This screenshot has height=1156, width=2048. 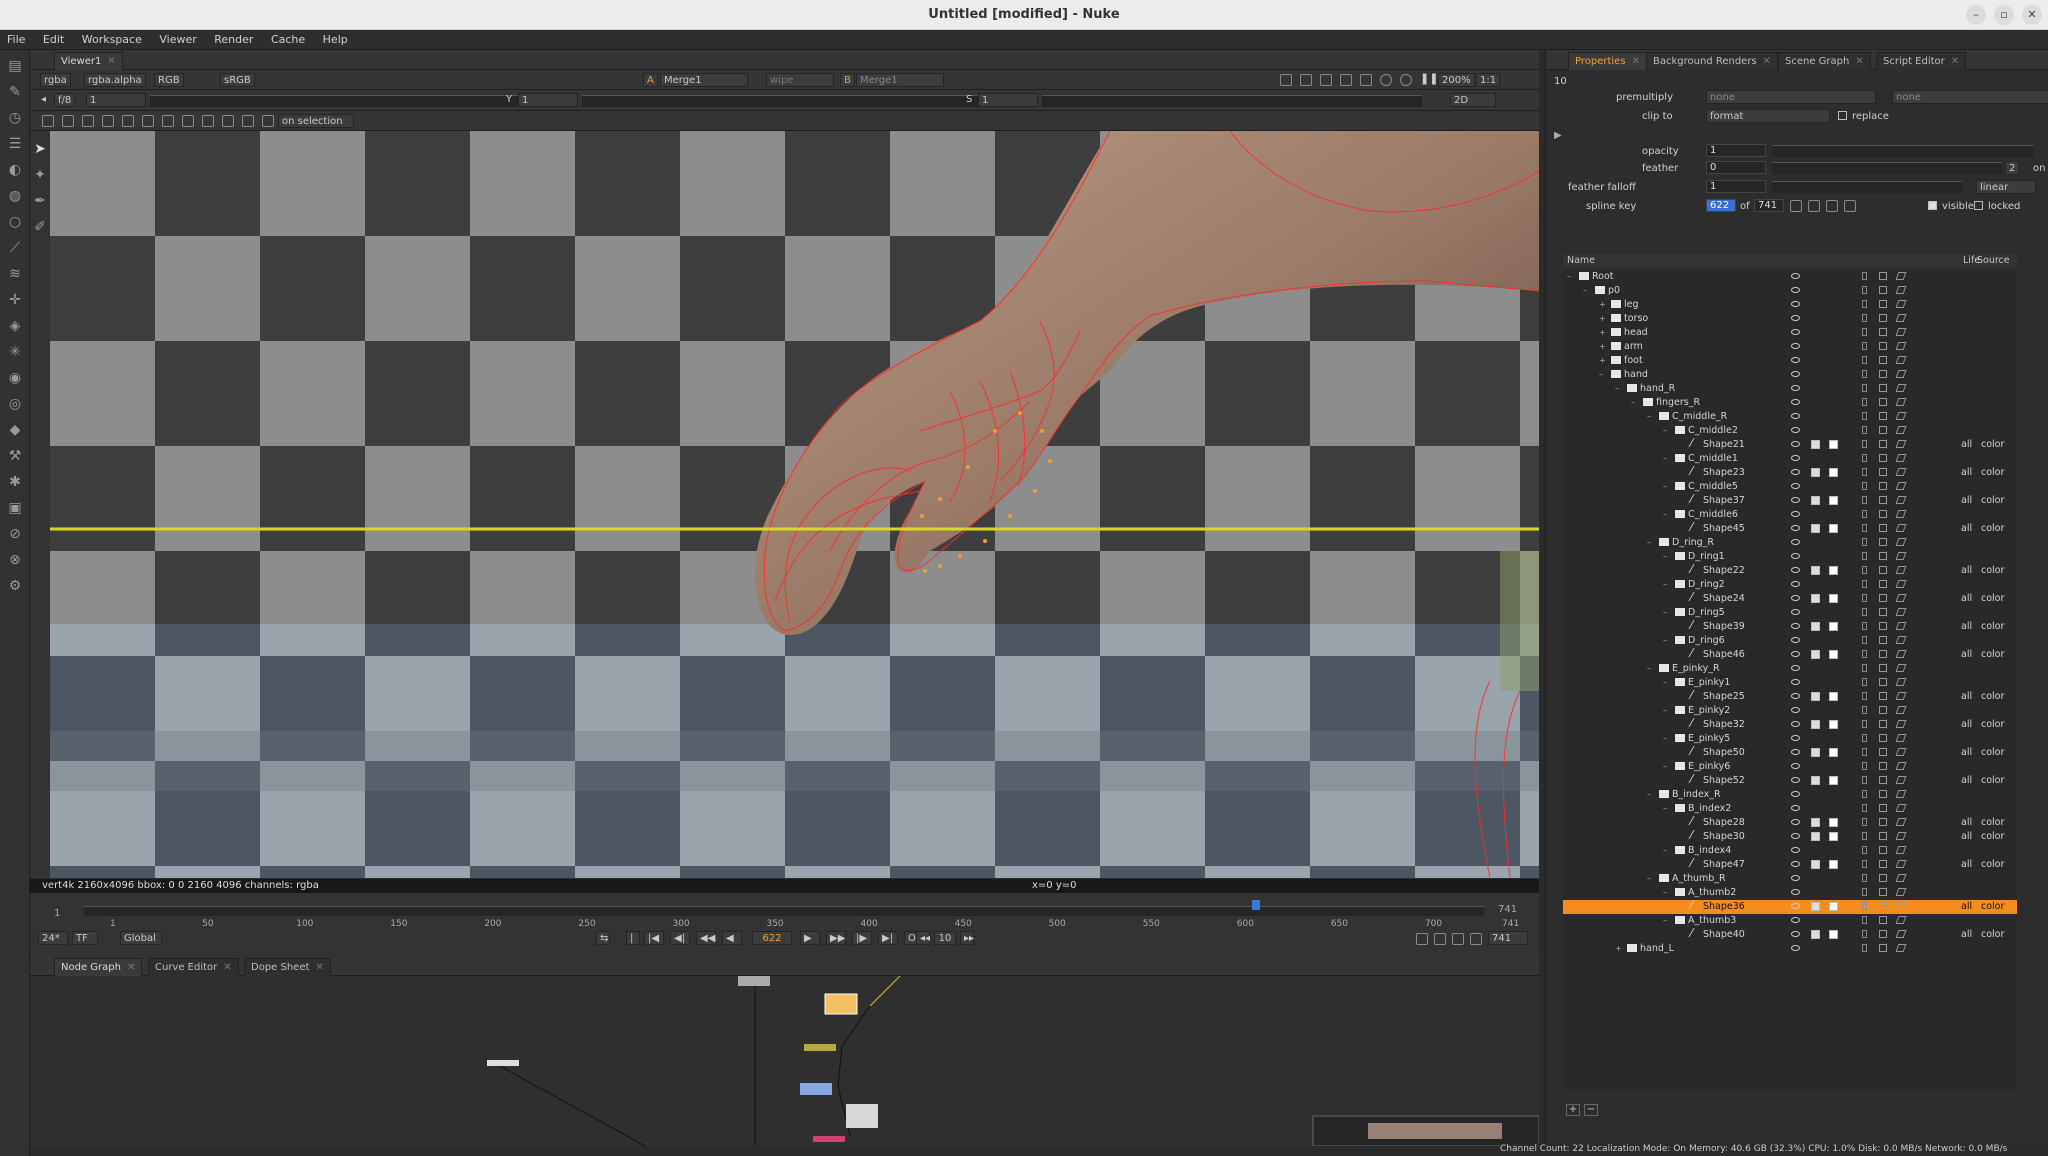 What do you see at coordinates (2004, 15) in the screenshot?
I see `maximize-button: ▫` at bounding box center [2004, 15].